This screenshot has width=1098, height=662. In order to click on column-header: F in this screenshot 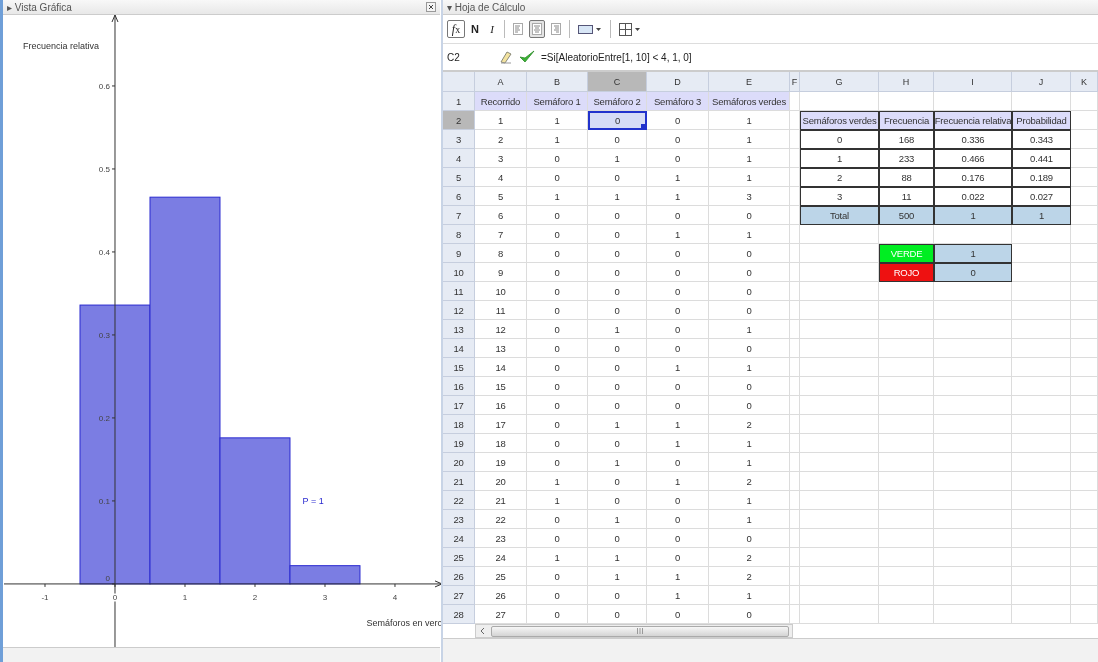, I will do `click(795, 82)`.